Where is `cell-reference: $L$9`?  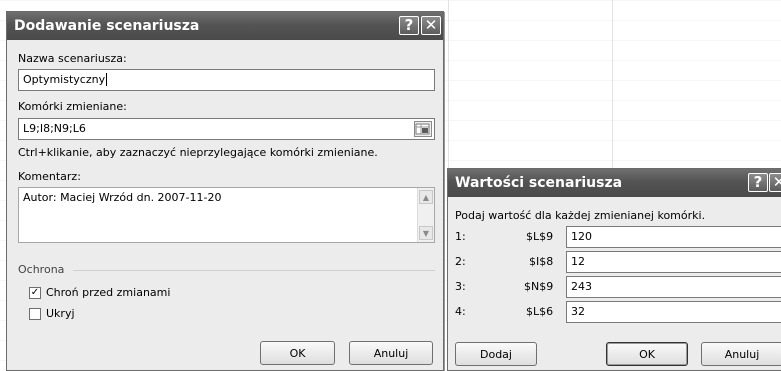
cell-reference: $L$9 is located at coordinates (540, 236).